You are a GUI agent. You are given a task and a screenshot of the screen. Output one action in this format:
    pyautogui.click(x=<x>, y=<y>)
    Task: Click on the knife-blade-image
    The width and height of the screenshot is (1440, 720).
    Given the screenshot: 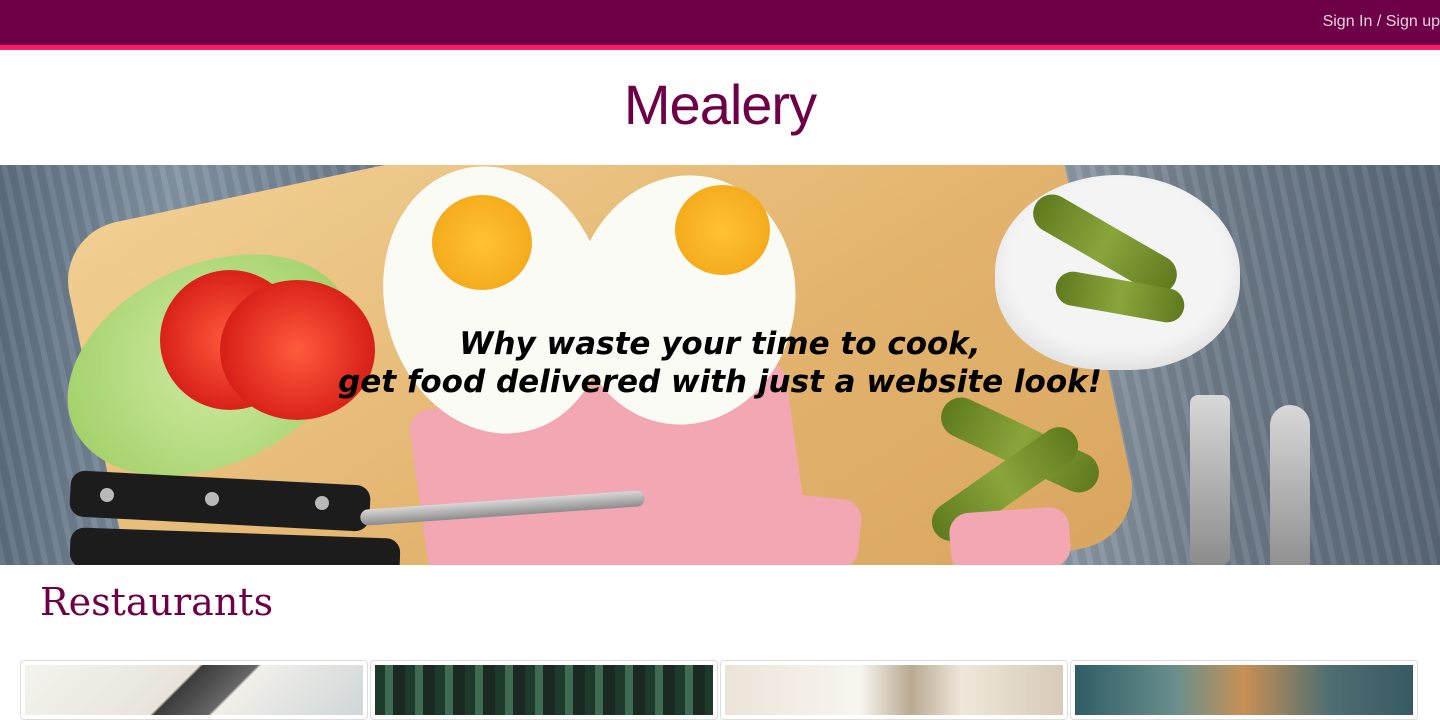 What is the action you would take?
    pyautogui.click(x=1290, y=485)
    